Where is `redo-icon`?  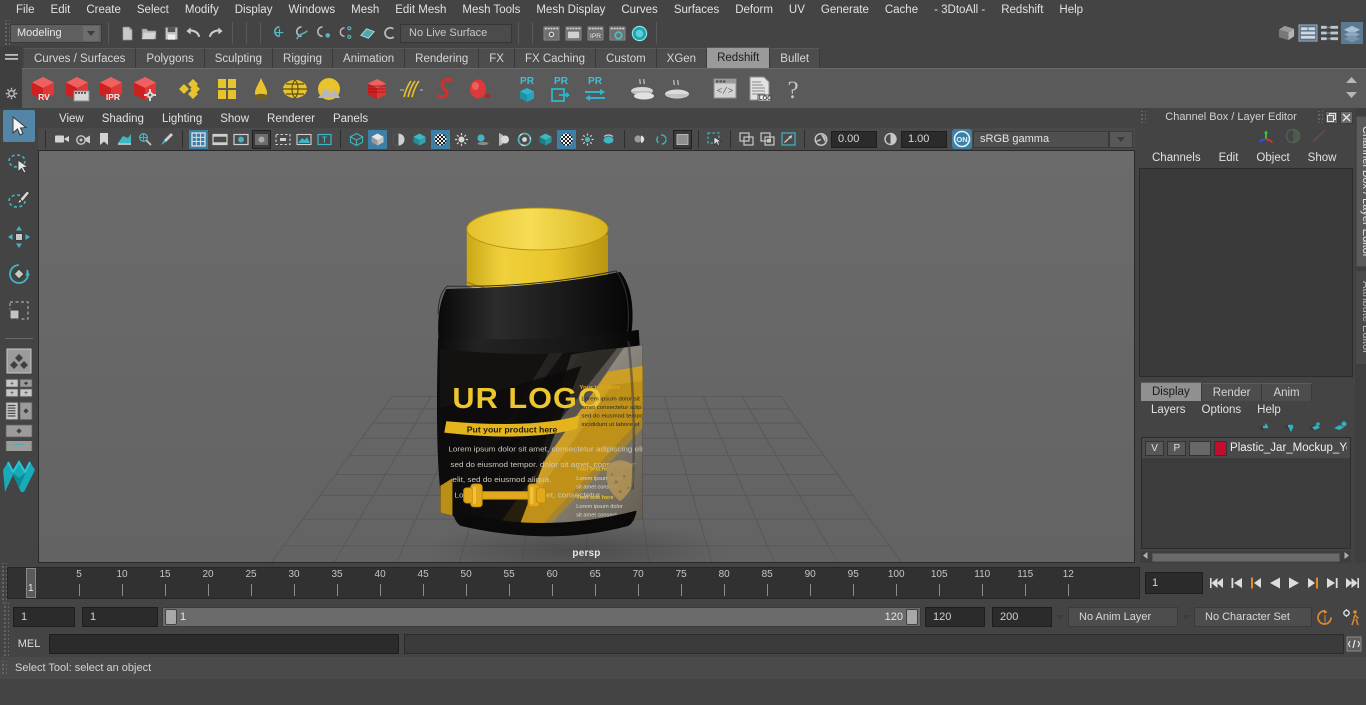
redo-icon is located at coordinates (215, 33).